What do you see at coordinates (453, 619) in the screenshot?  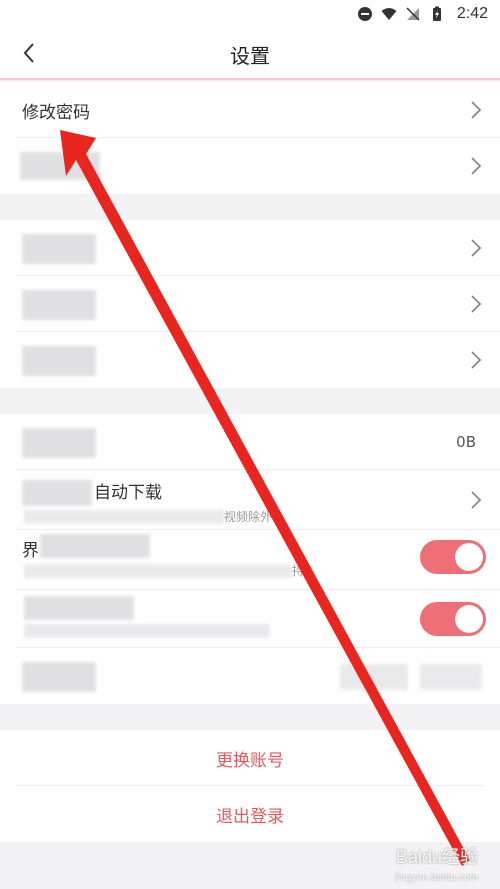 I see `setting-toggle` at bounding box center [453, 619].